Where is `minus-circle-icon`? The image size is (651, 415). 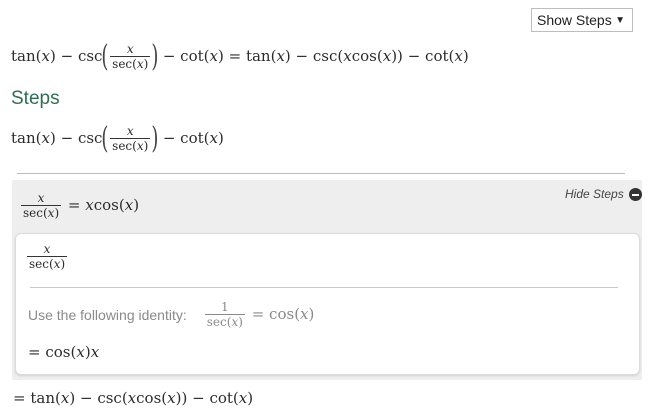
minus-circle-icon is located at coordinates (635, 194).